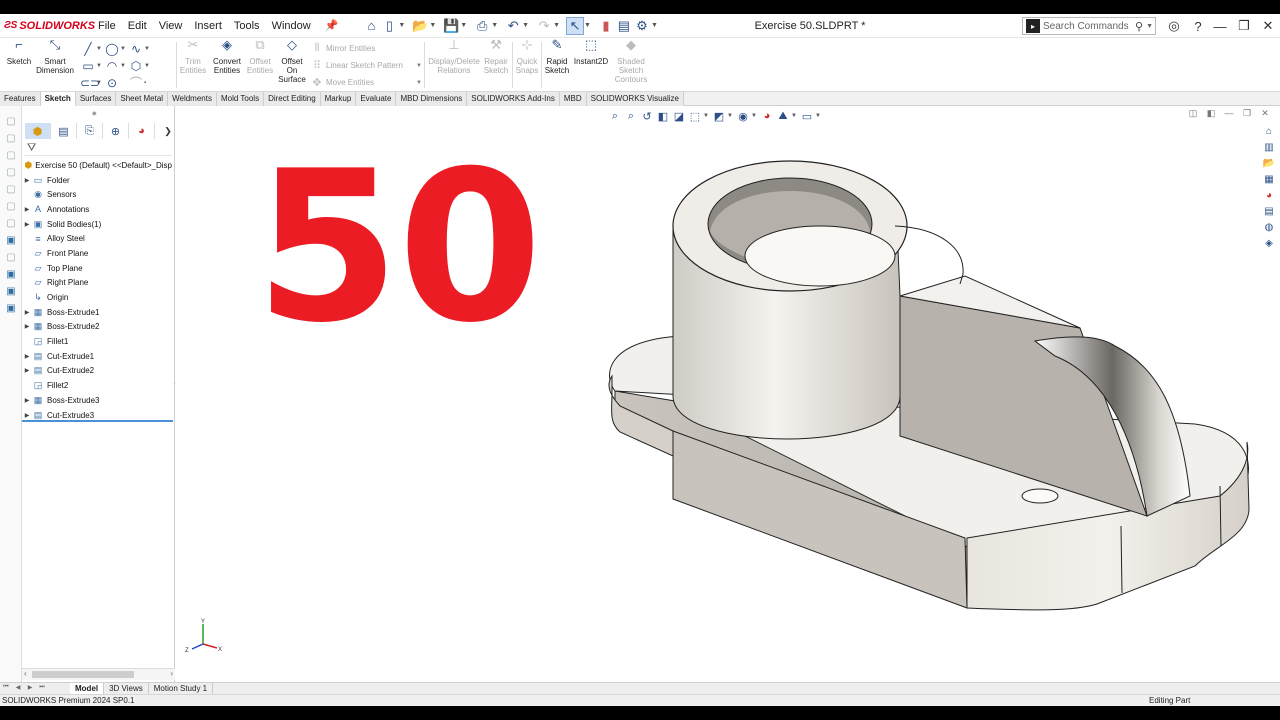  I want to click on tab-direct-editing: Direct Editing, so click(292, 99).